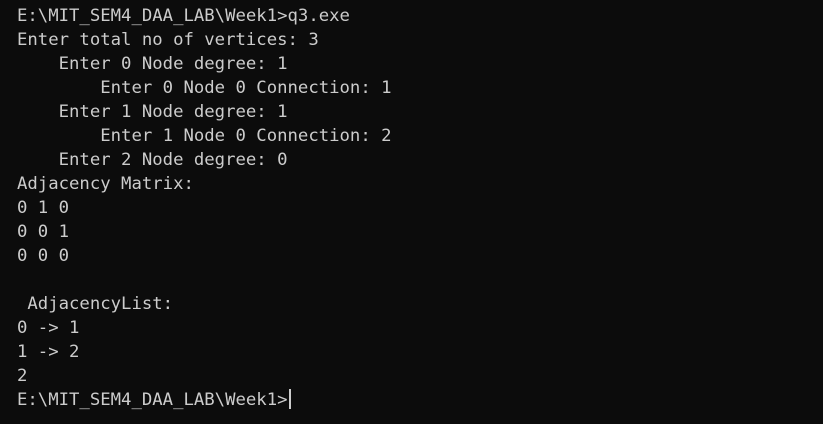 This screenshot has height=424, width=823. What do you see at coordinates (152, 400) in the screenshot?
I see `prompt-text: E:\MIT_SEM4_DAA_LAB\Week1>` at bounding box center [152, 400].